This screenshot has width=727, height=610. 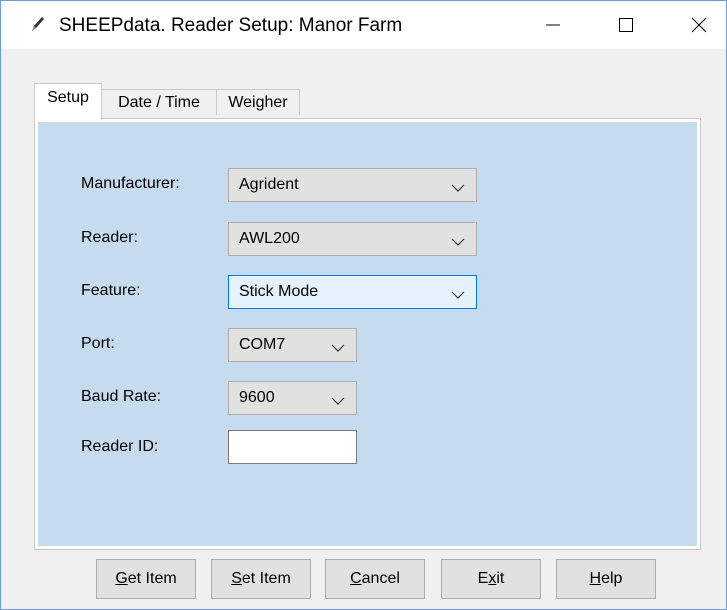 What do you see at coordinates (266, 578) in the screenshot?
I see `set-item-label: et Item` at bounding box center [266, 578].